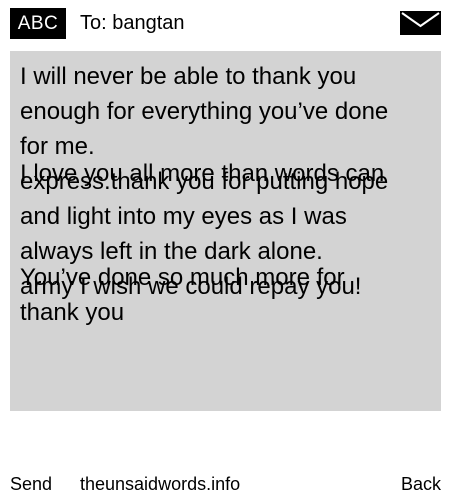  I want to click on envelope-icon, so click(420, 23).